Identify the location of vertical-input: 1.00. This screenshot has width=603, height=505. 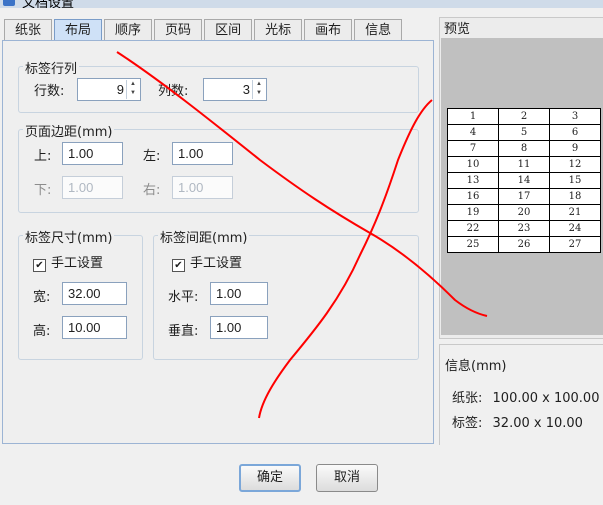
(239, 327).